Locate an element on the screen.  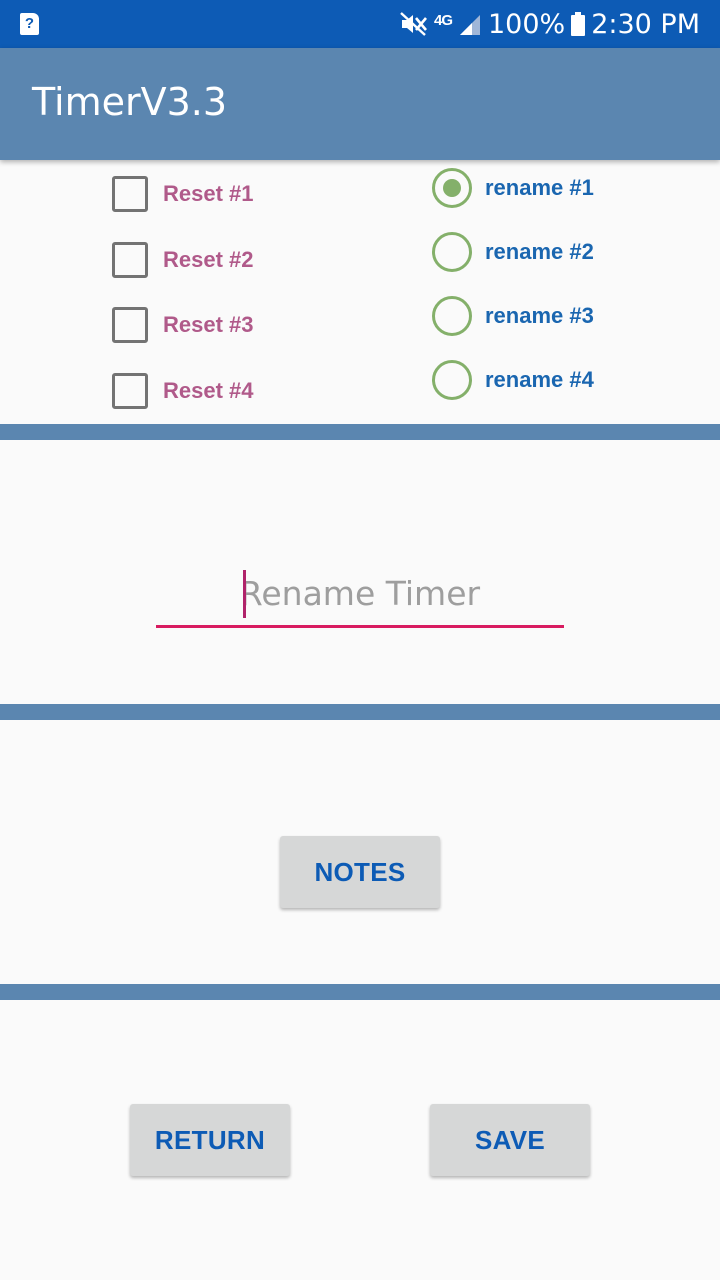
rename-3-radio-row: rename #3 is located at coordinates (513, 316).